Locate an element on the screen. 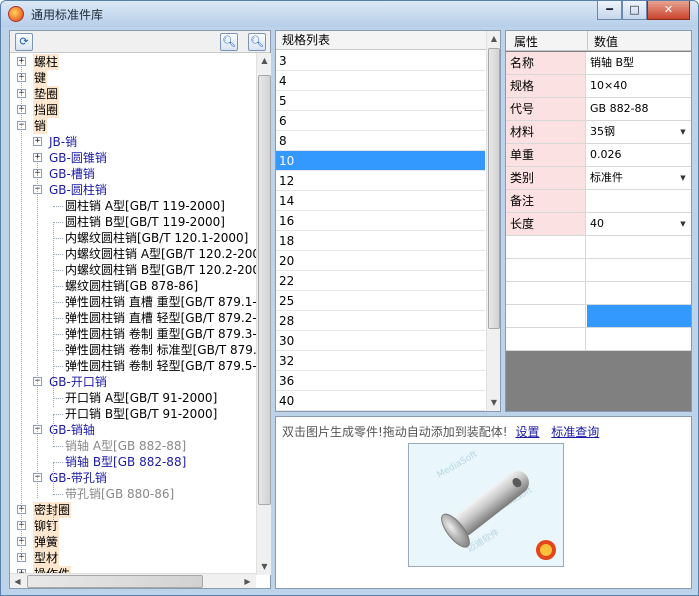  property-row: 备注 is located at coordinates (598, 201).